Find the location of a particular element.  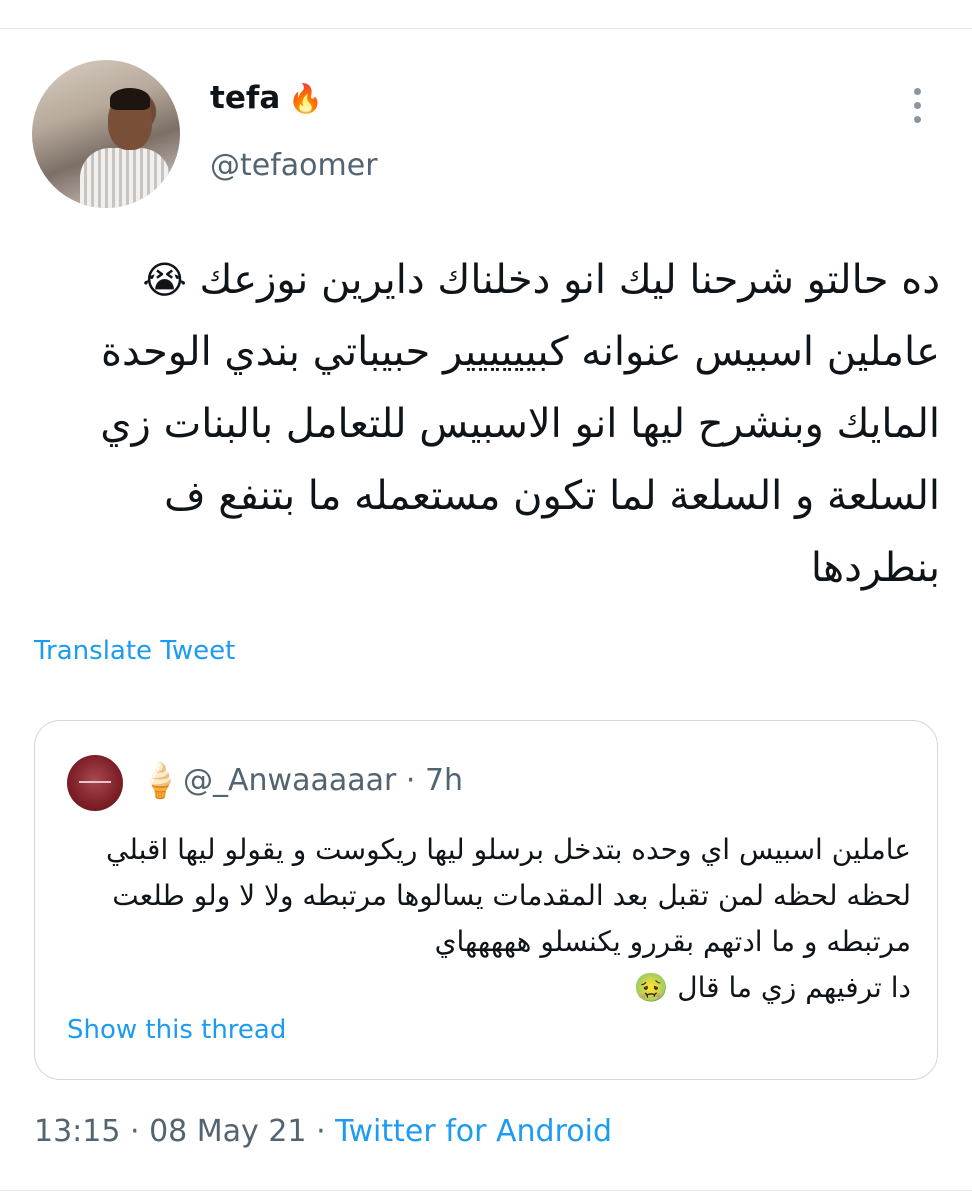

tweet-time: 13:15 is located at coordinates (77, 1131).